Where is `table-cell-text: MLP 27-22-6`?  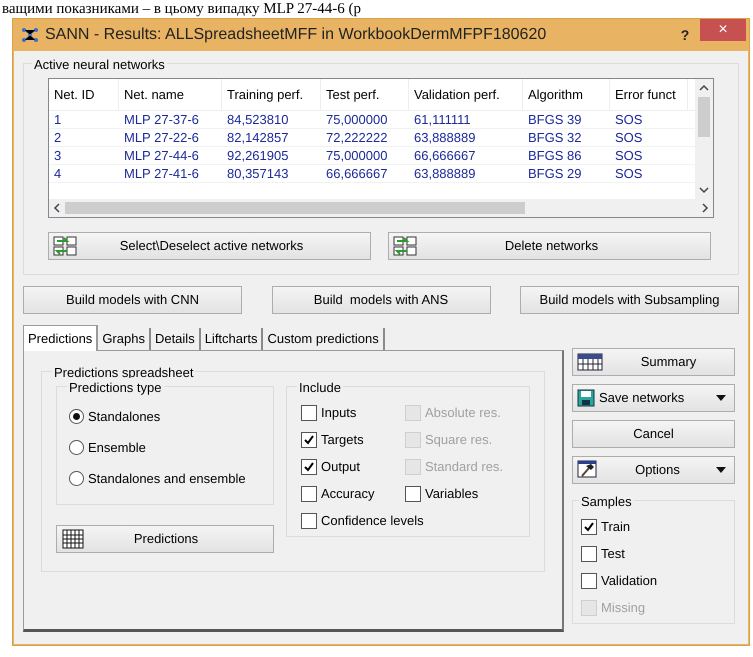
table-cell-text: MLP 27-22-6 is located at coordinates (161, 138).